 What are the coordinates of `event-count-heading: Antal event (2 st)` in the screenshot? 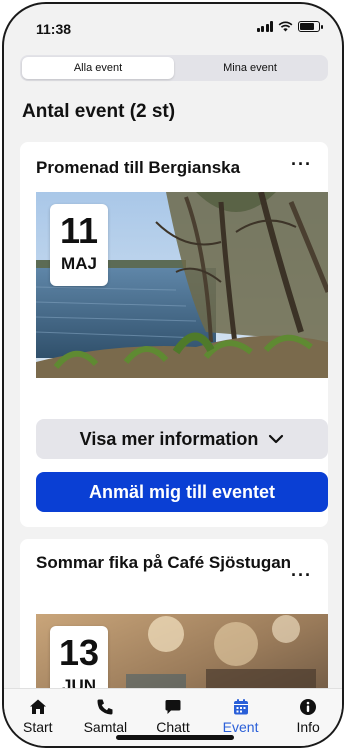 It's located at (99, 111).